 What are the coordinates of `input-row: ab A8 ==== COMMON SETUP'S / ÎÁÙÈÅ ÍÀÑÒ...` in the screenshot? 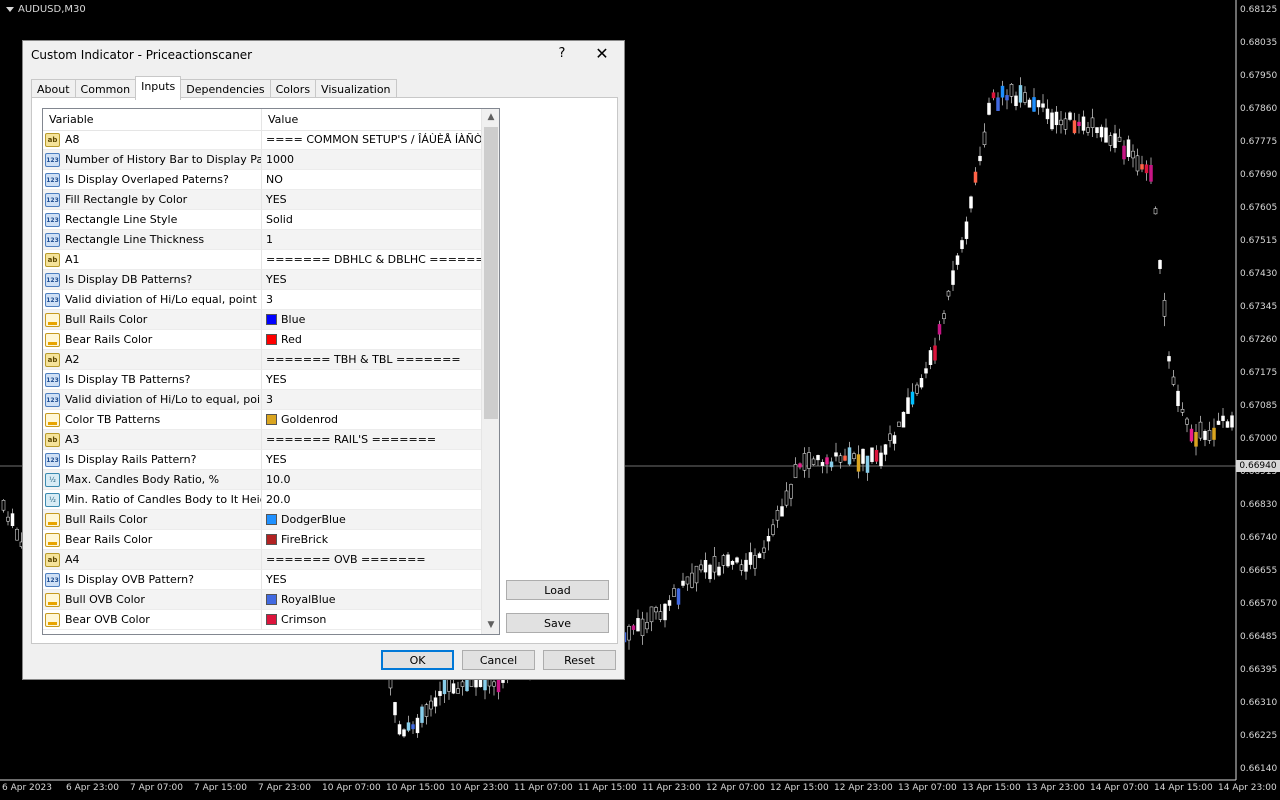 It's located at (262, 140).